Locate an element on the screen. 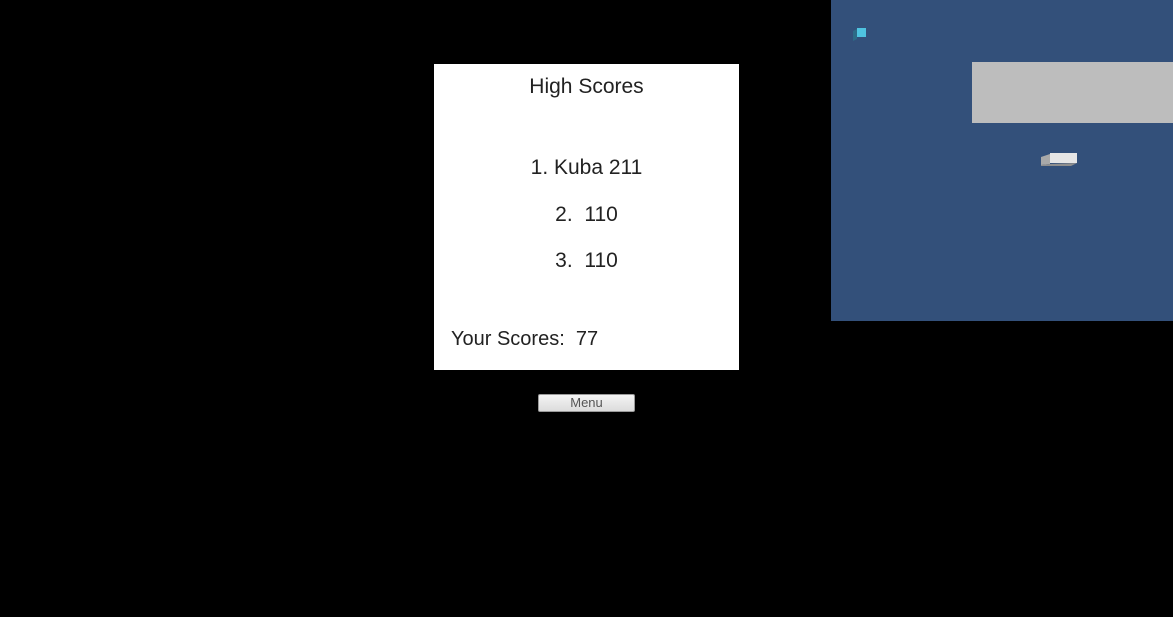 Image resolution: width=1173 pixels, height=617 pixels. cube-icon is located at coordinates (859, 34).